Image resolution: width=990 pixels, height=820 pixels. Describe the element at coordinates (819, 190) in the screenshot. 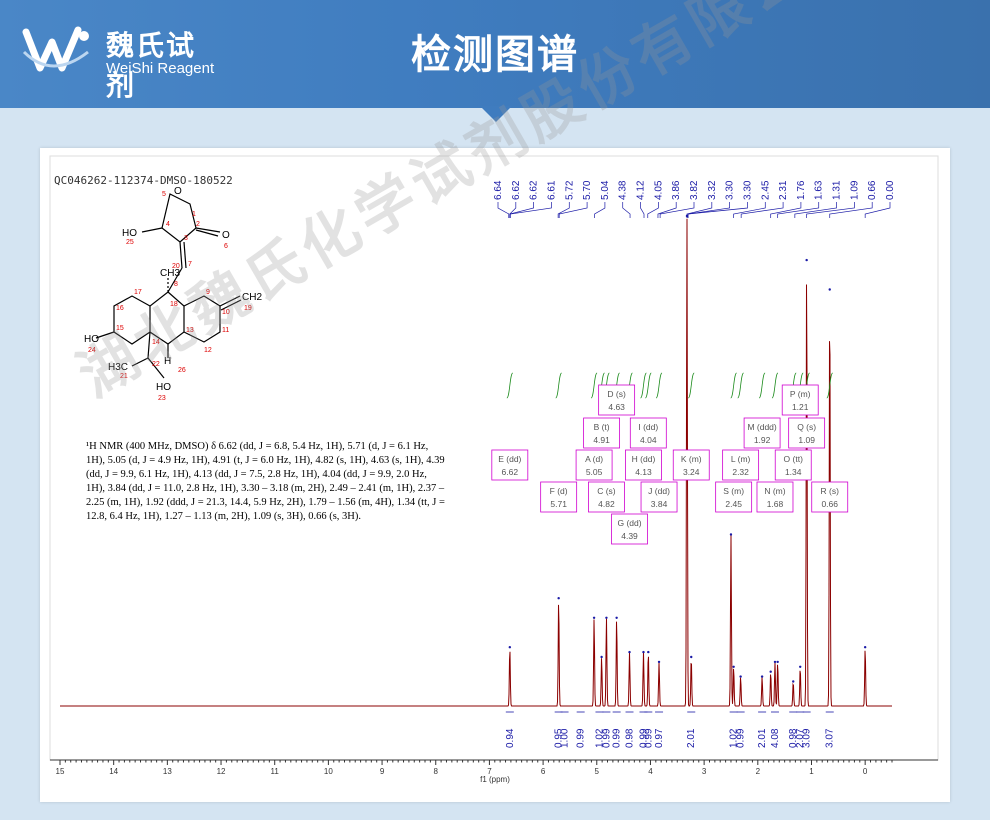

I see `peak-label-top: 1.63` at that location.